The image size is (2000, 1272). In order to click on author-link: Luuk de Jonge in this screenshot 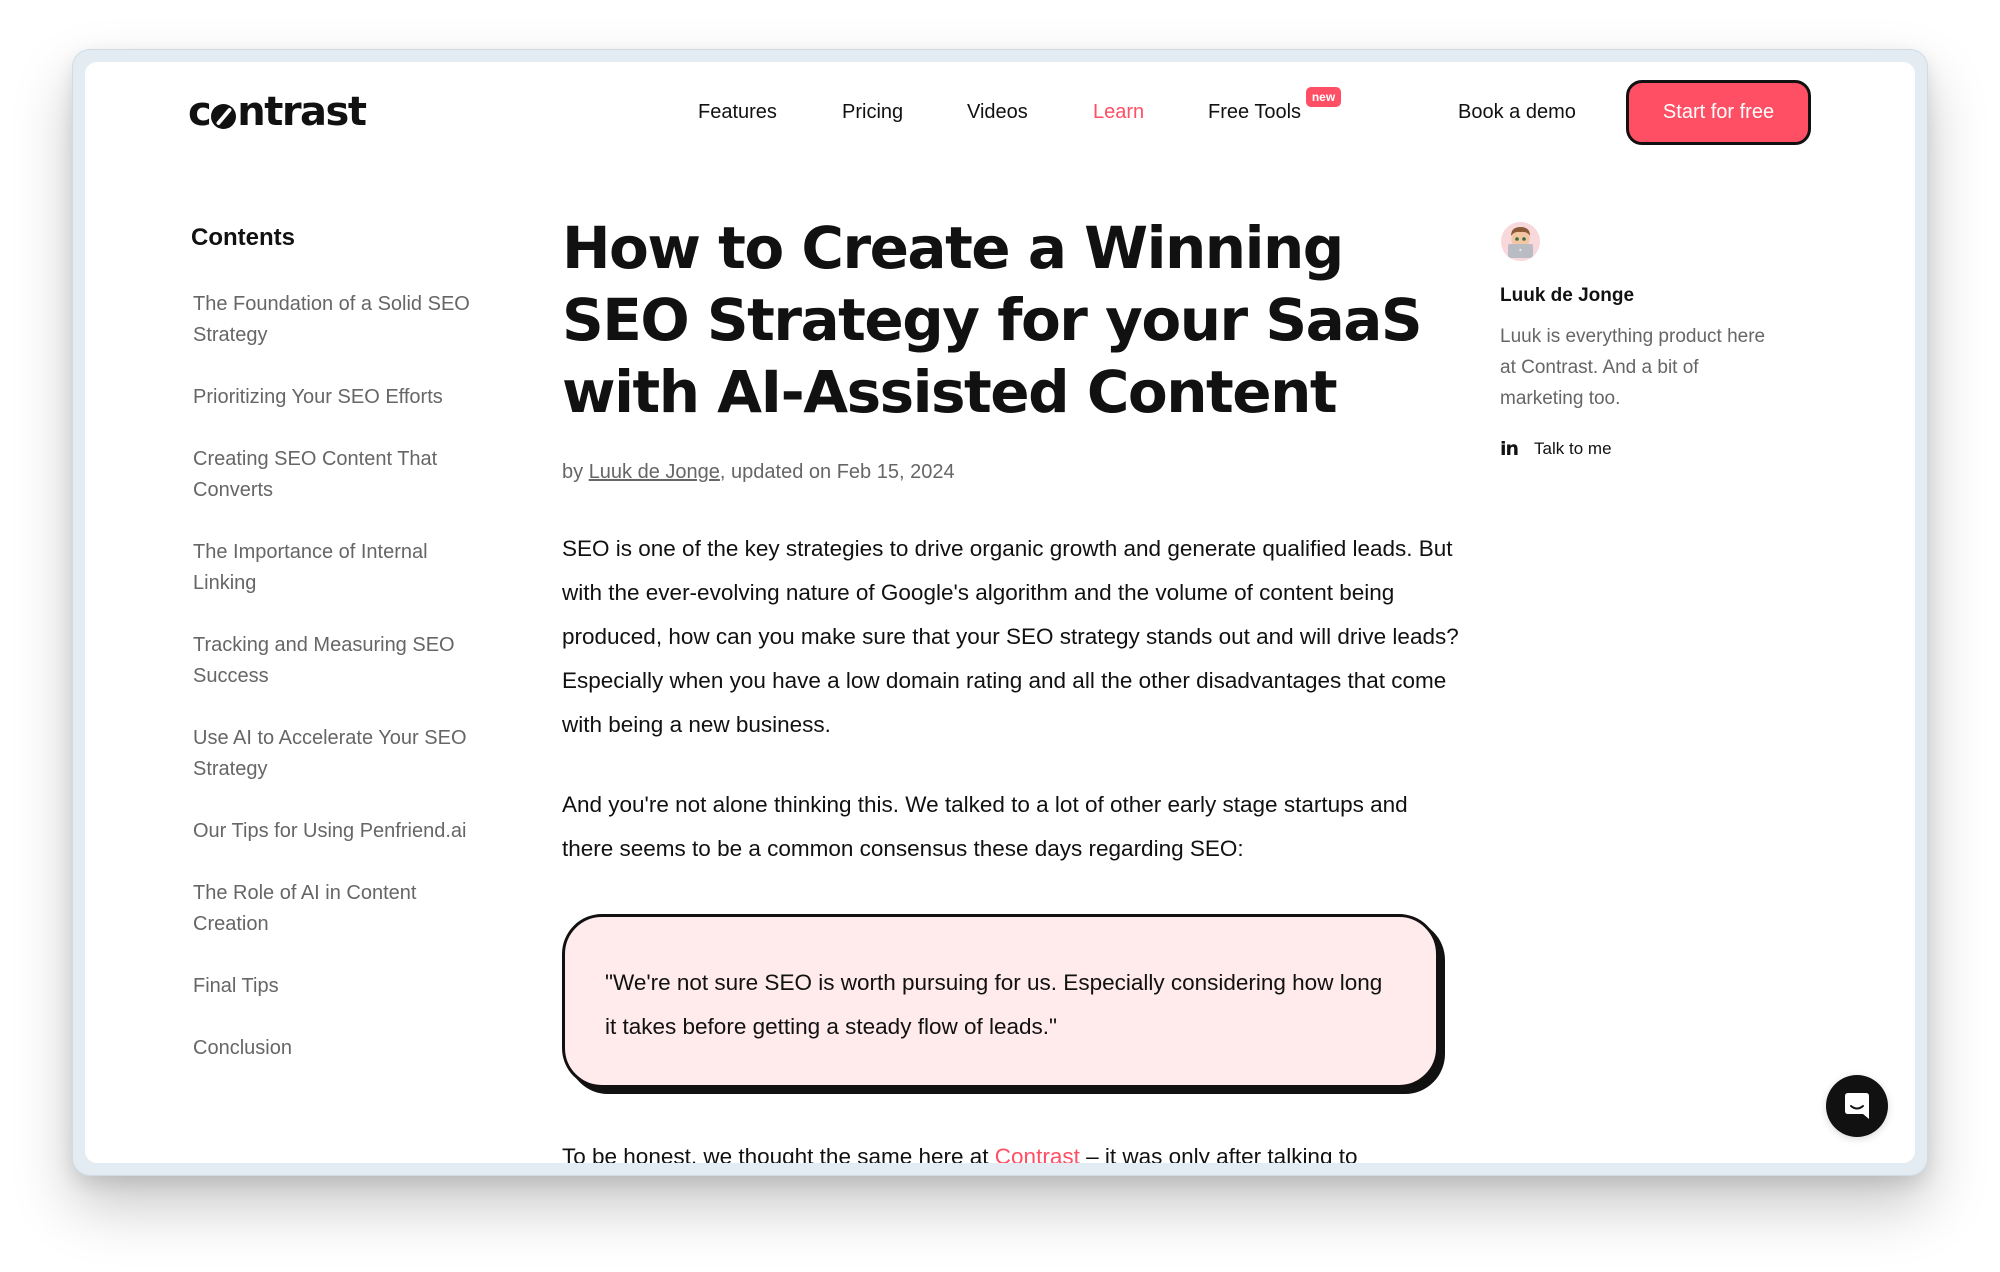, I will do `click(654, 472)`.